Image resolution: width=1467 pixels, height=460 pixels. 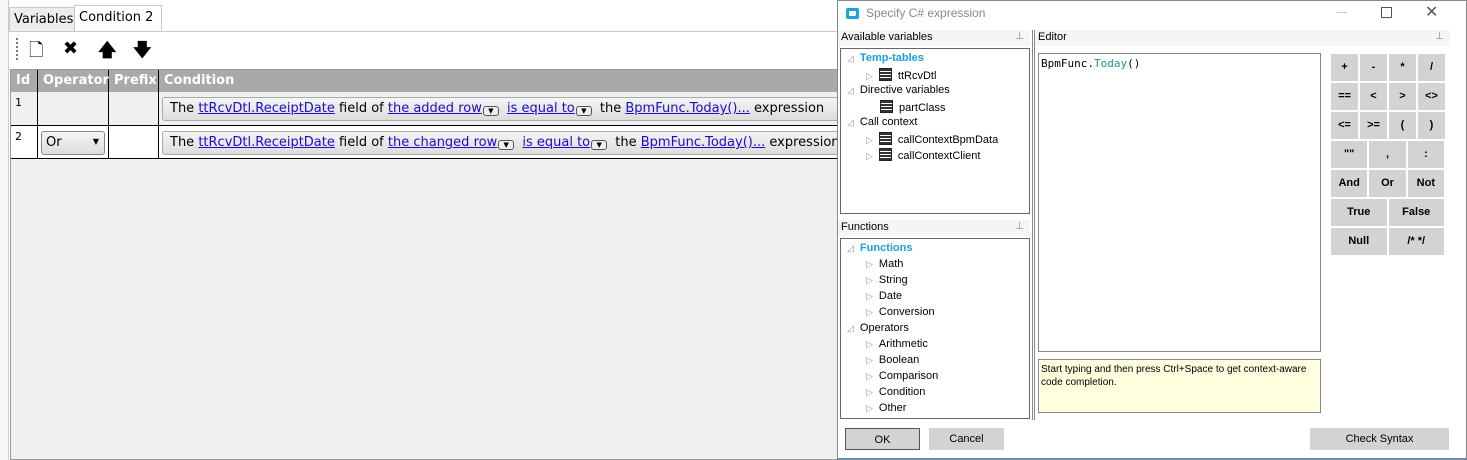 I want to click on keypad-button: ==, so click(x=1344, y=96).